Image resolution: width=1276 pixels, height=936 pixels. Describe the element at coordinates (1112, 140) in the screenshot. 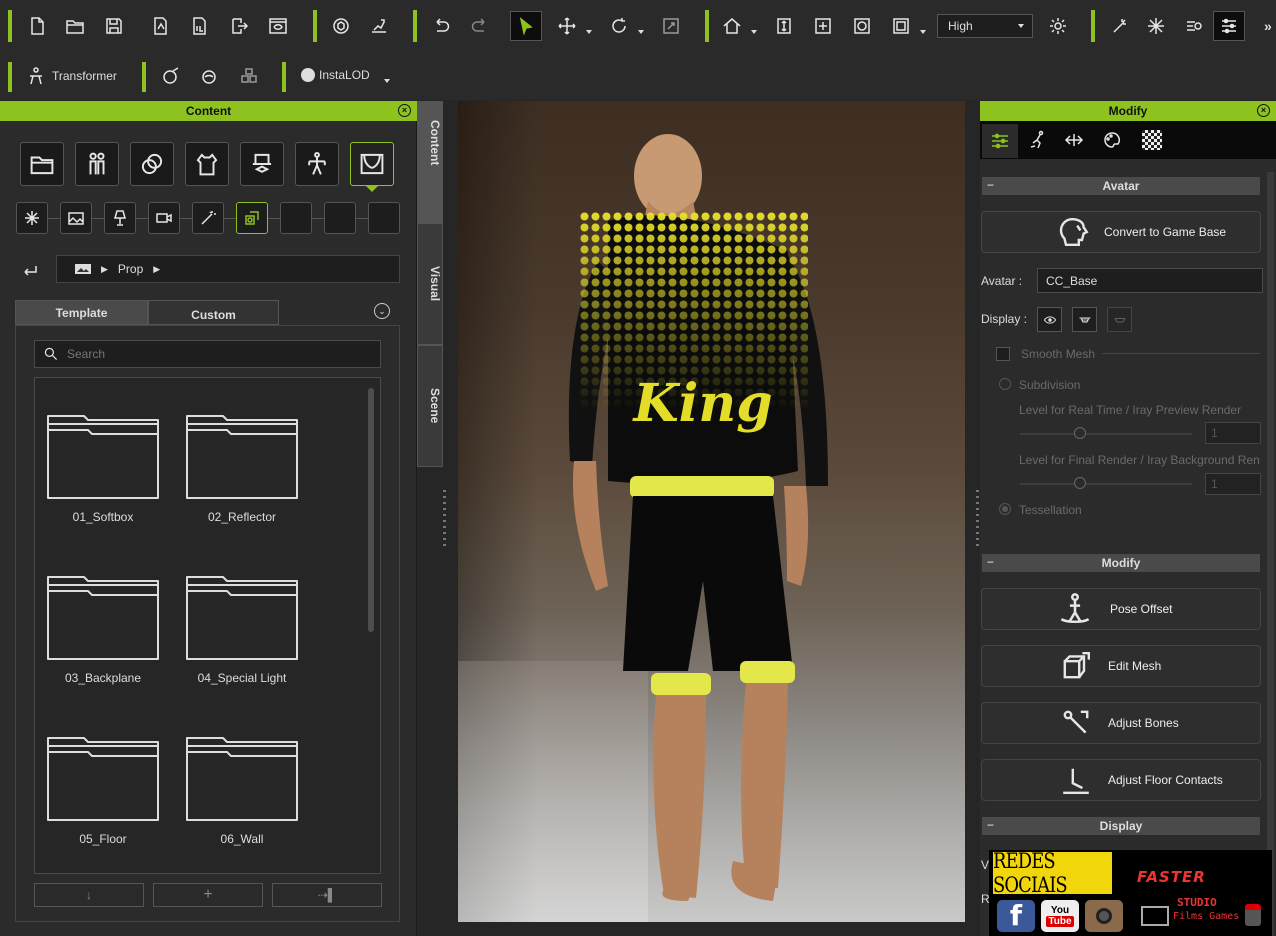

I see `palette-icon` at that location.